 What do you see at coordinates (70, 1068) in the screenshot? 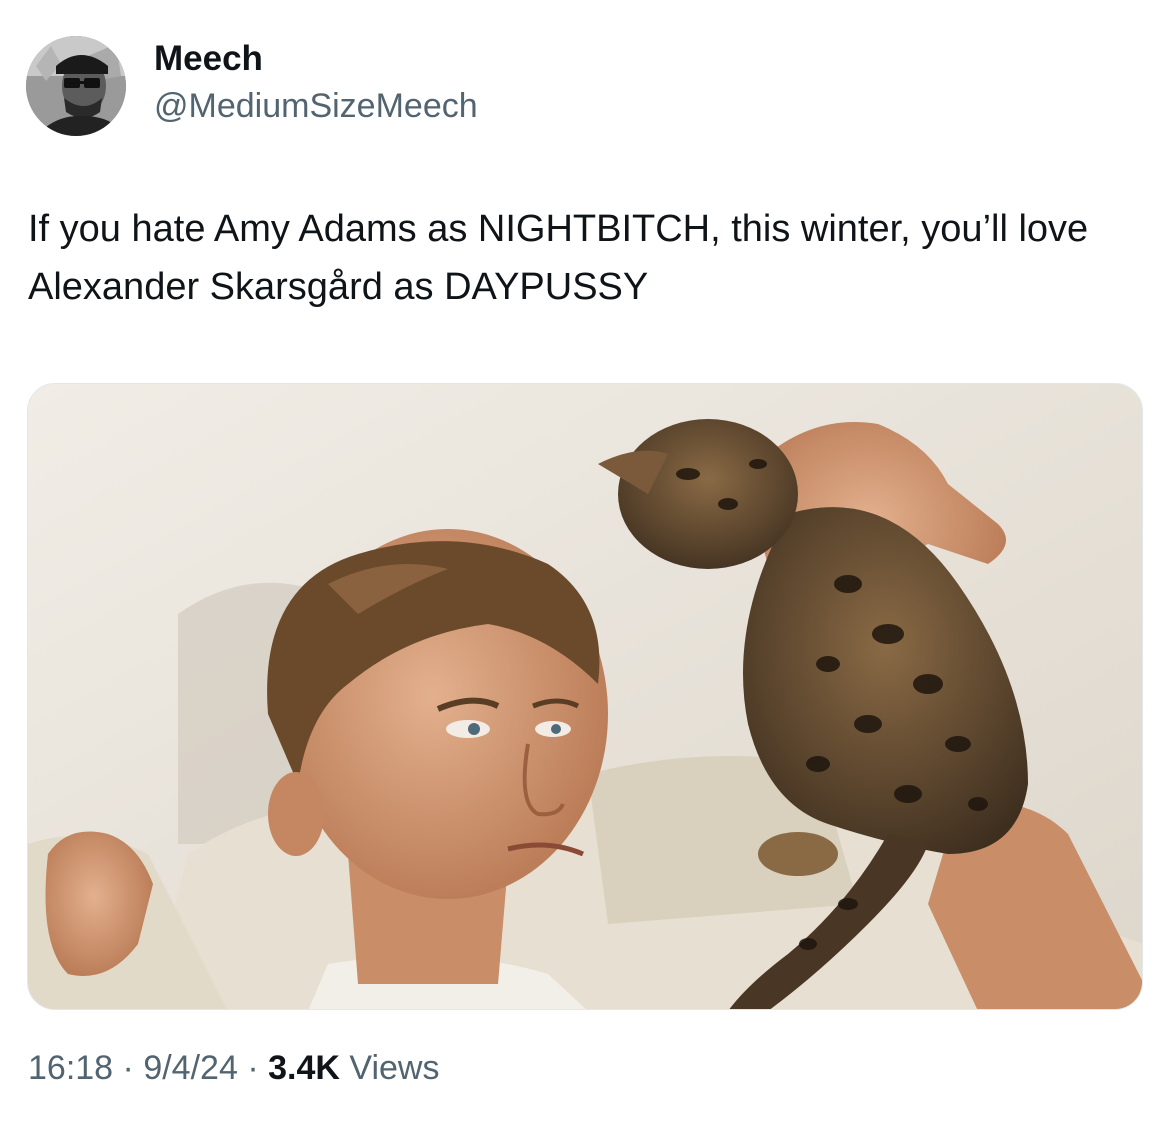
I see `tweet-time: 16:18` at bounding box center [70, 1068].